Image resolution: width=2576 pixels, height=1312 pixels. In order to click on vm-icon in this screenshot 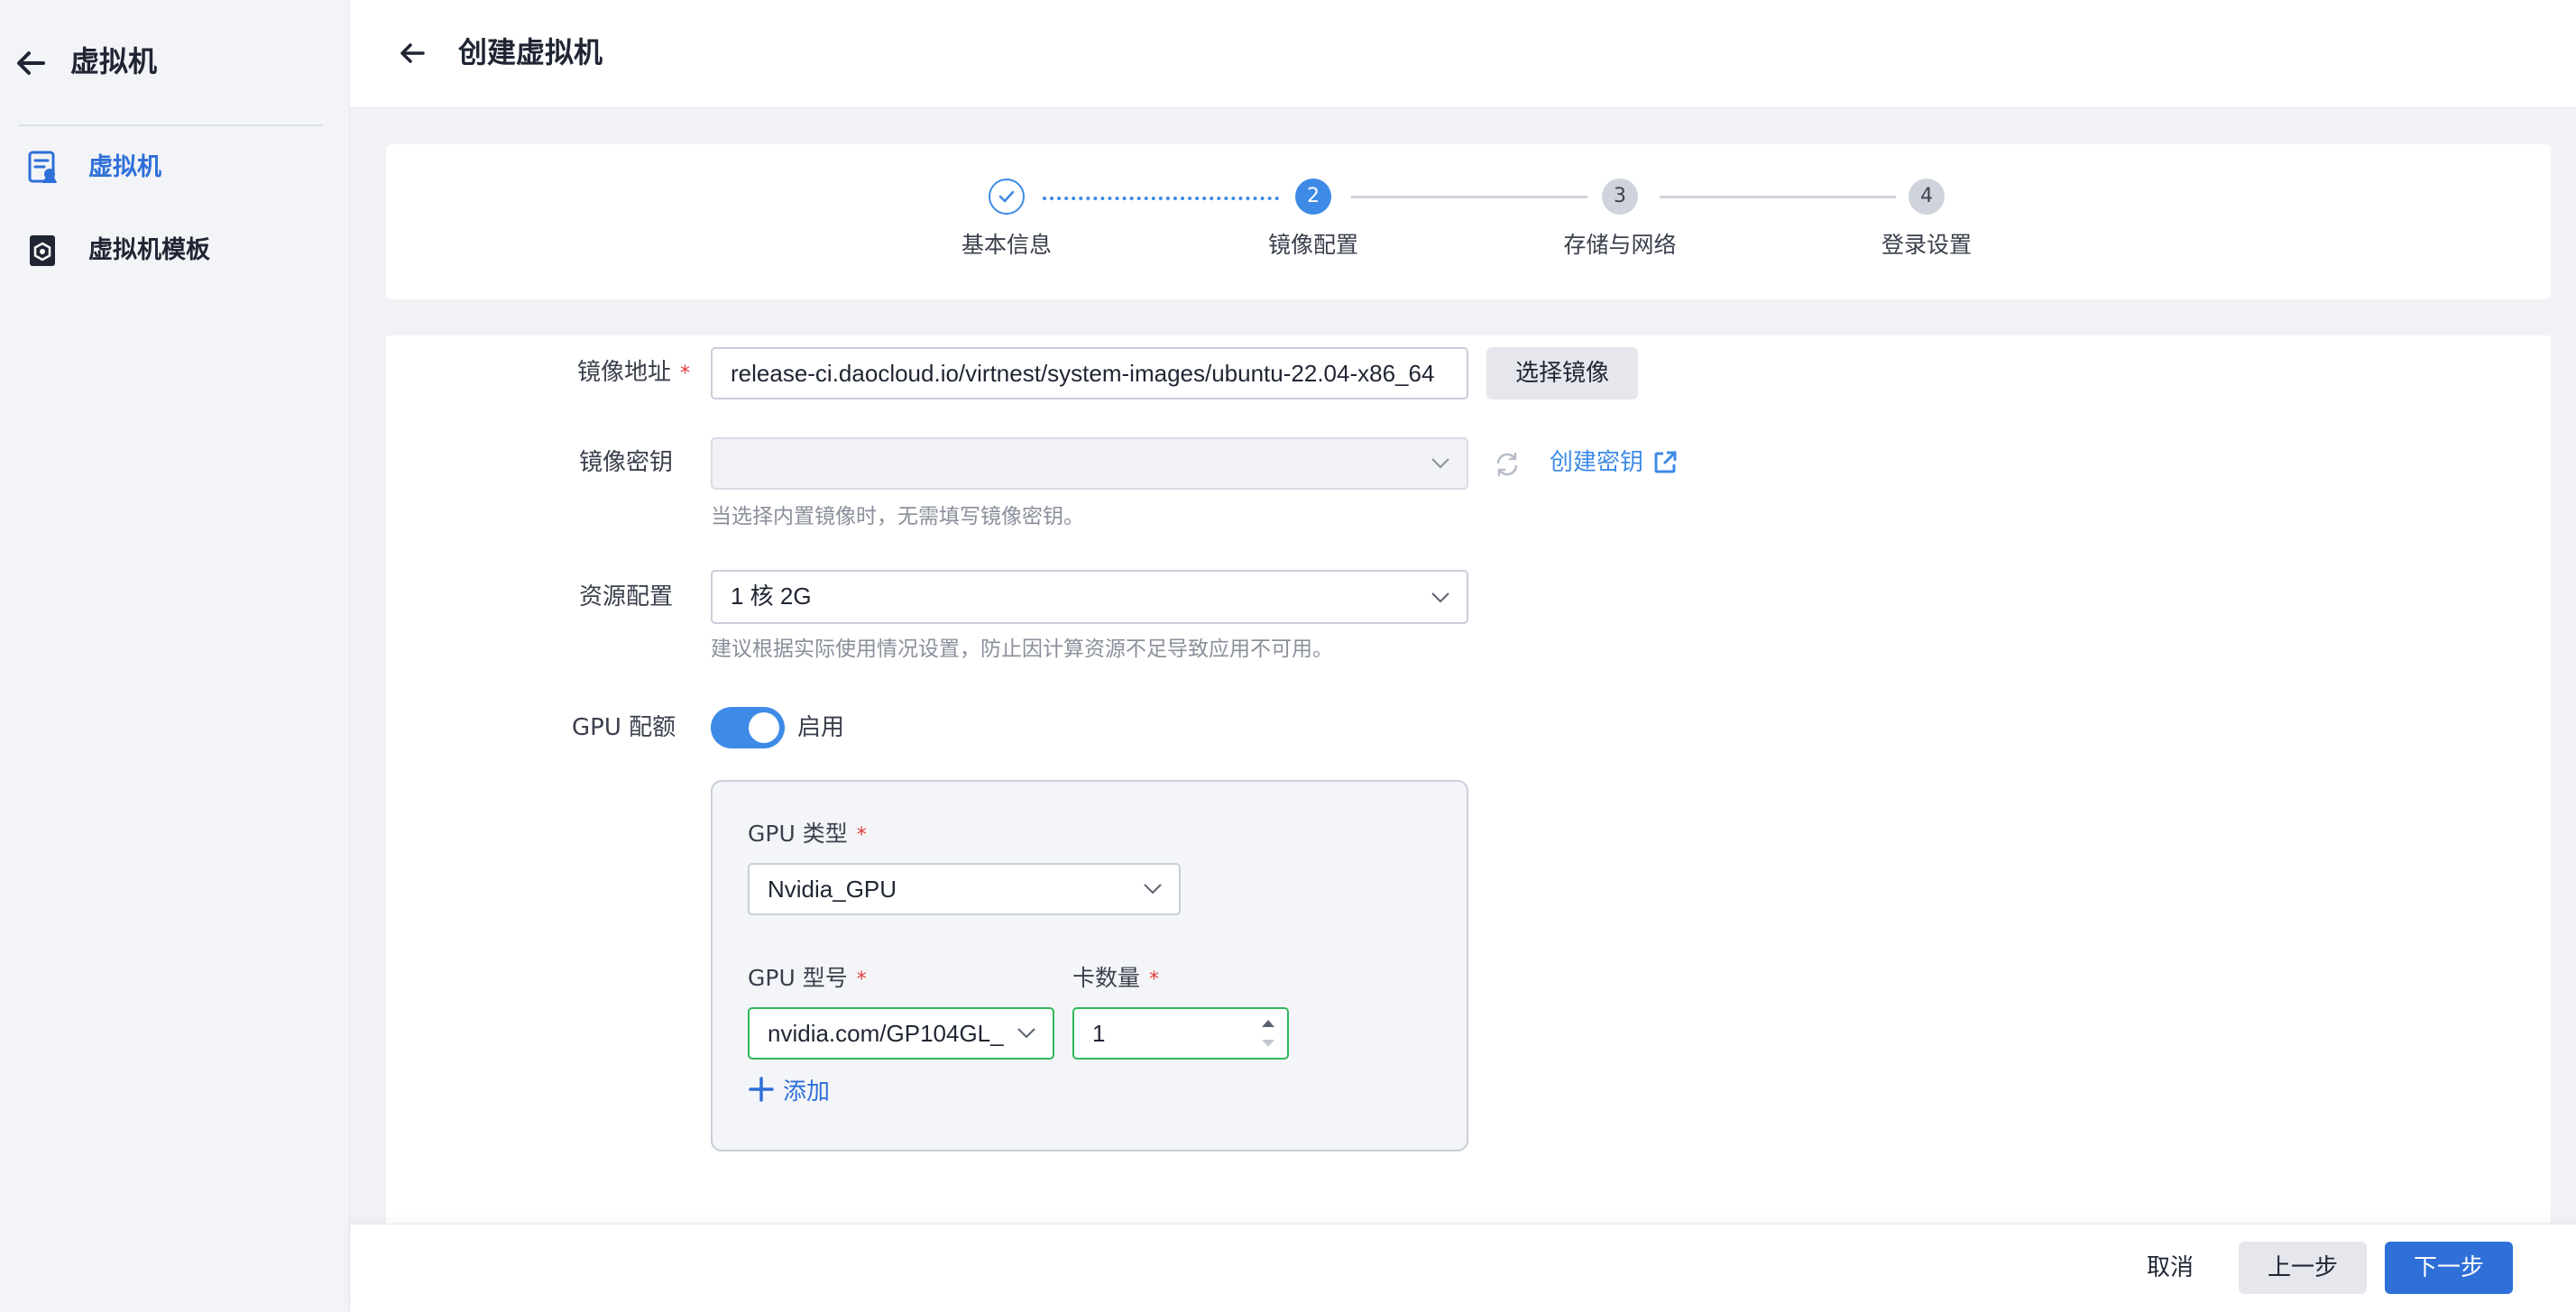, I will do `click(43, 168)`.